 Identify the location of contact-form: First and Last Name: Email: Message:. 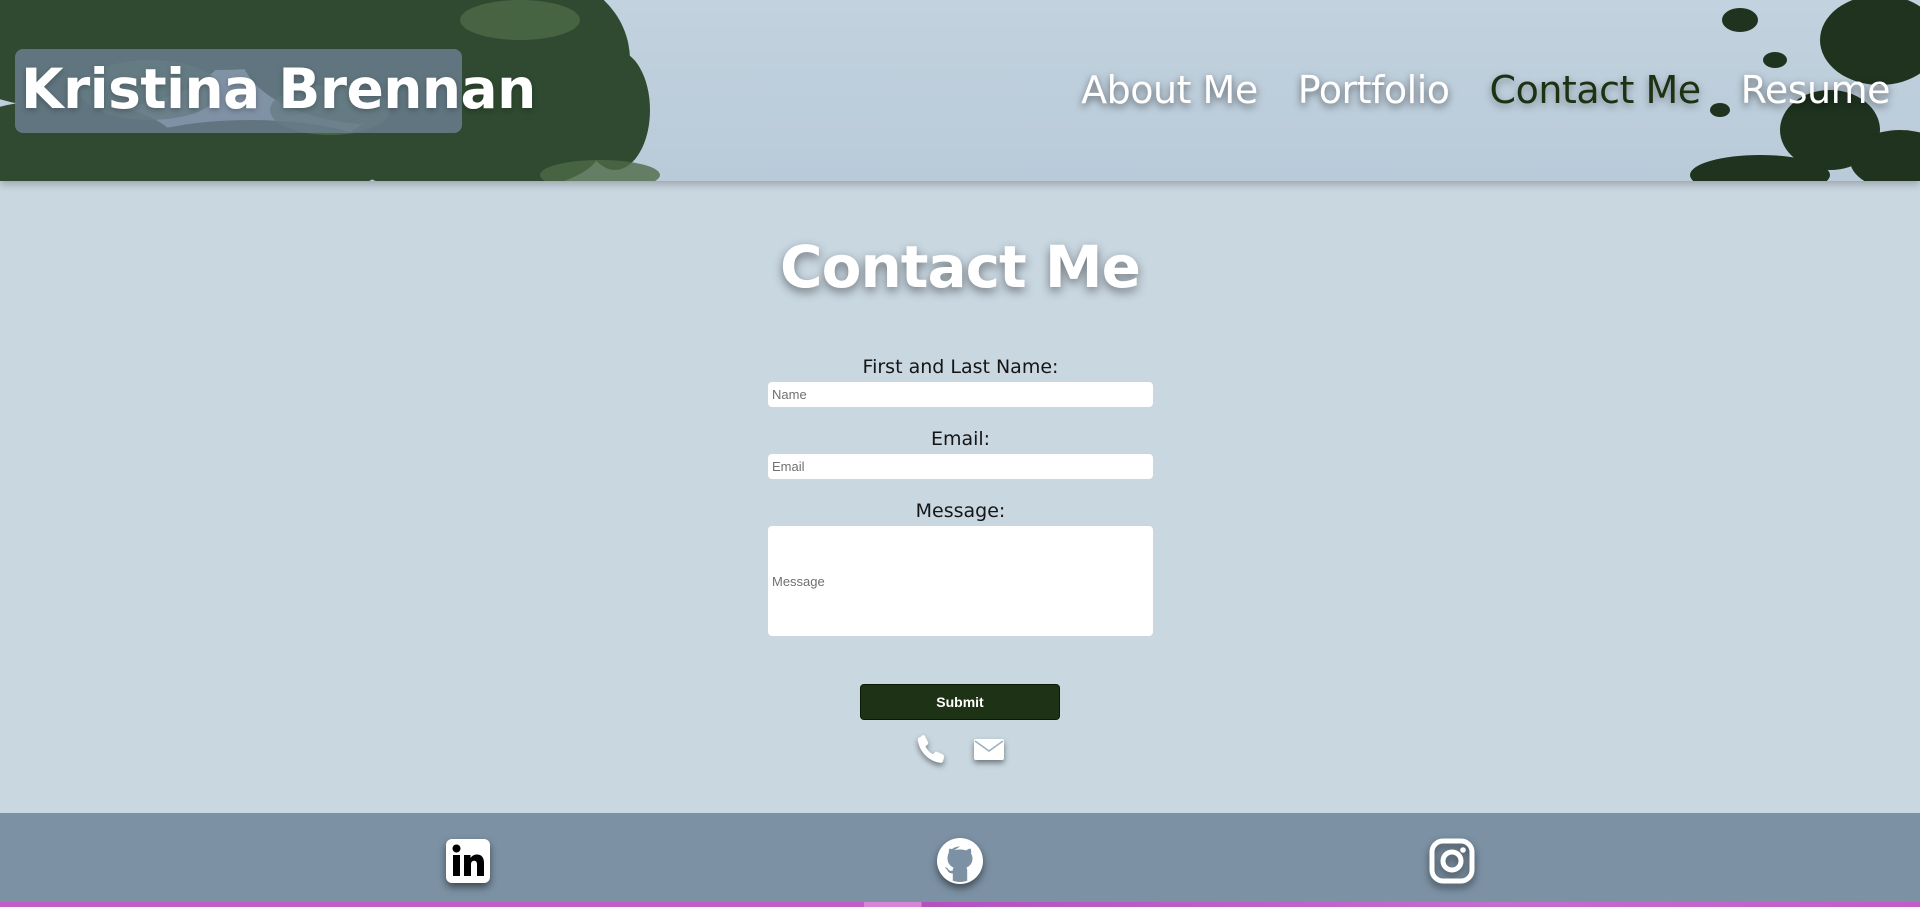
(960, 494).